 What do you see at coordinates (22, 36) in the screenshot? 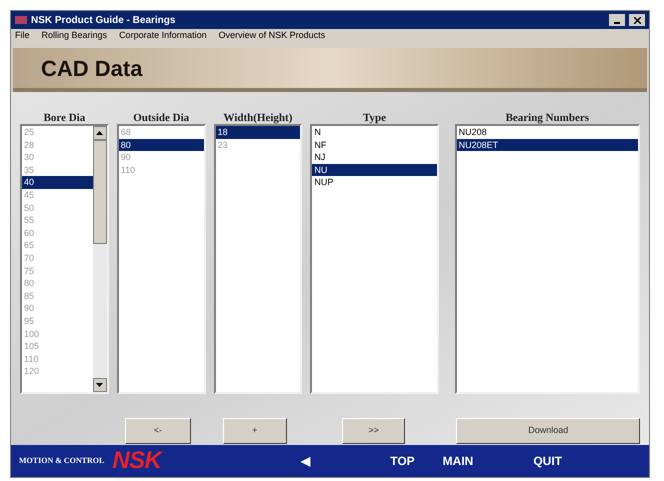
I see `menu-item: File` at bounding box center [22, 36].